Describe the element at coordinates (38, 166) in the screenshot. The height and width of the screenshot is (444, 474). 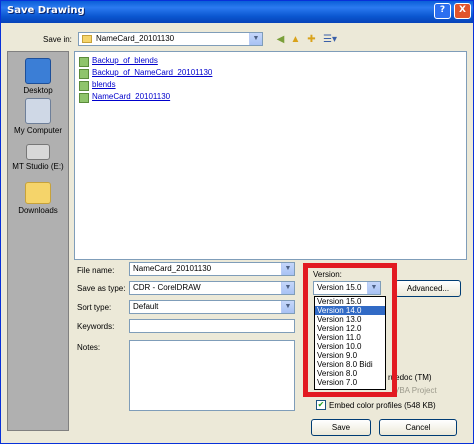
I see `place-label: MT Studio (E:)` at that location.